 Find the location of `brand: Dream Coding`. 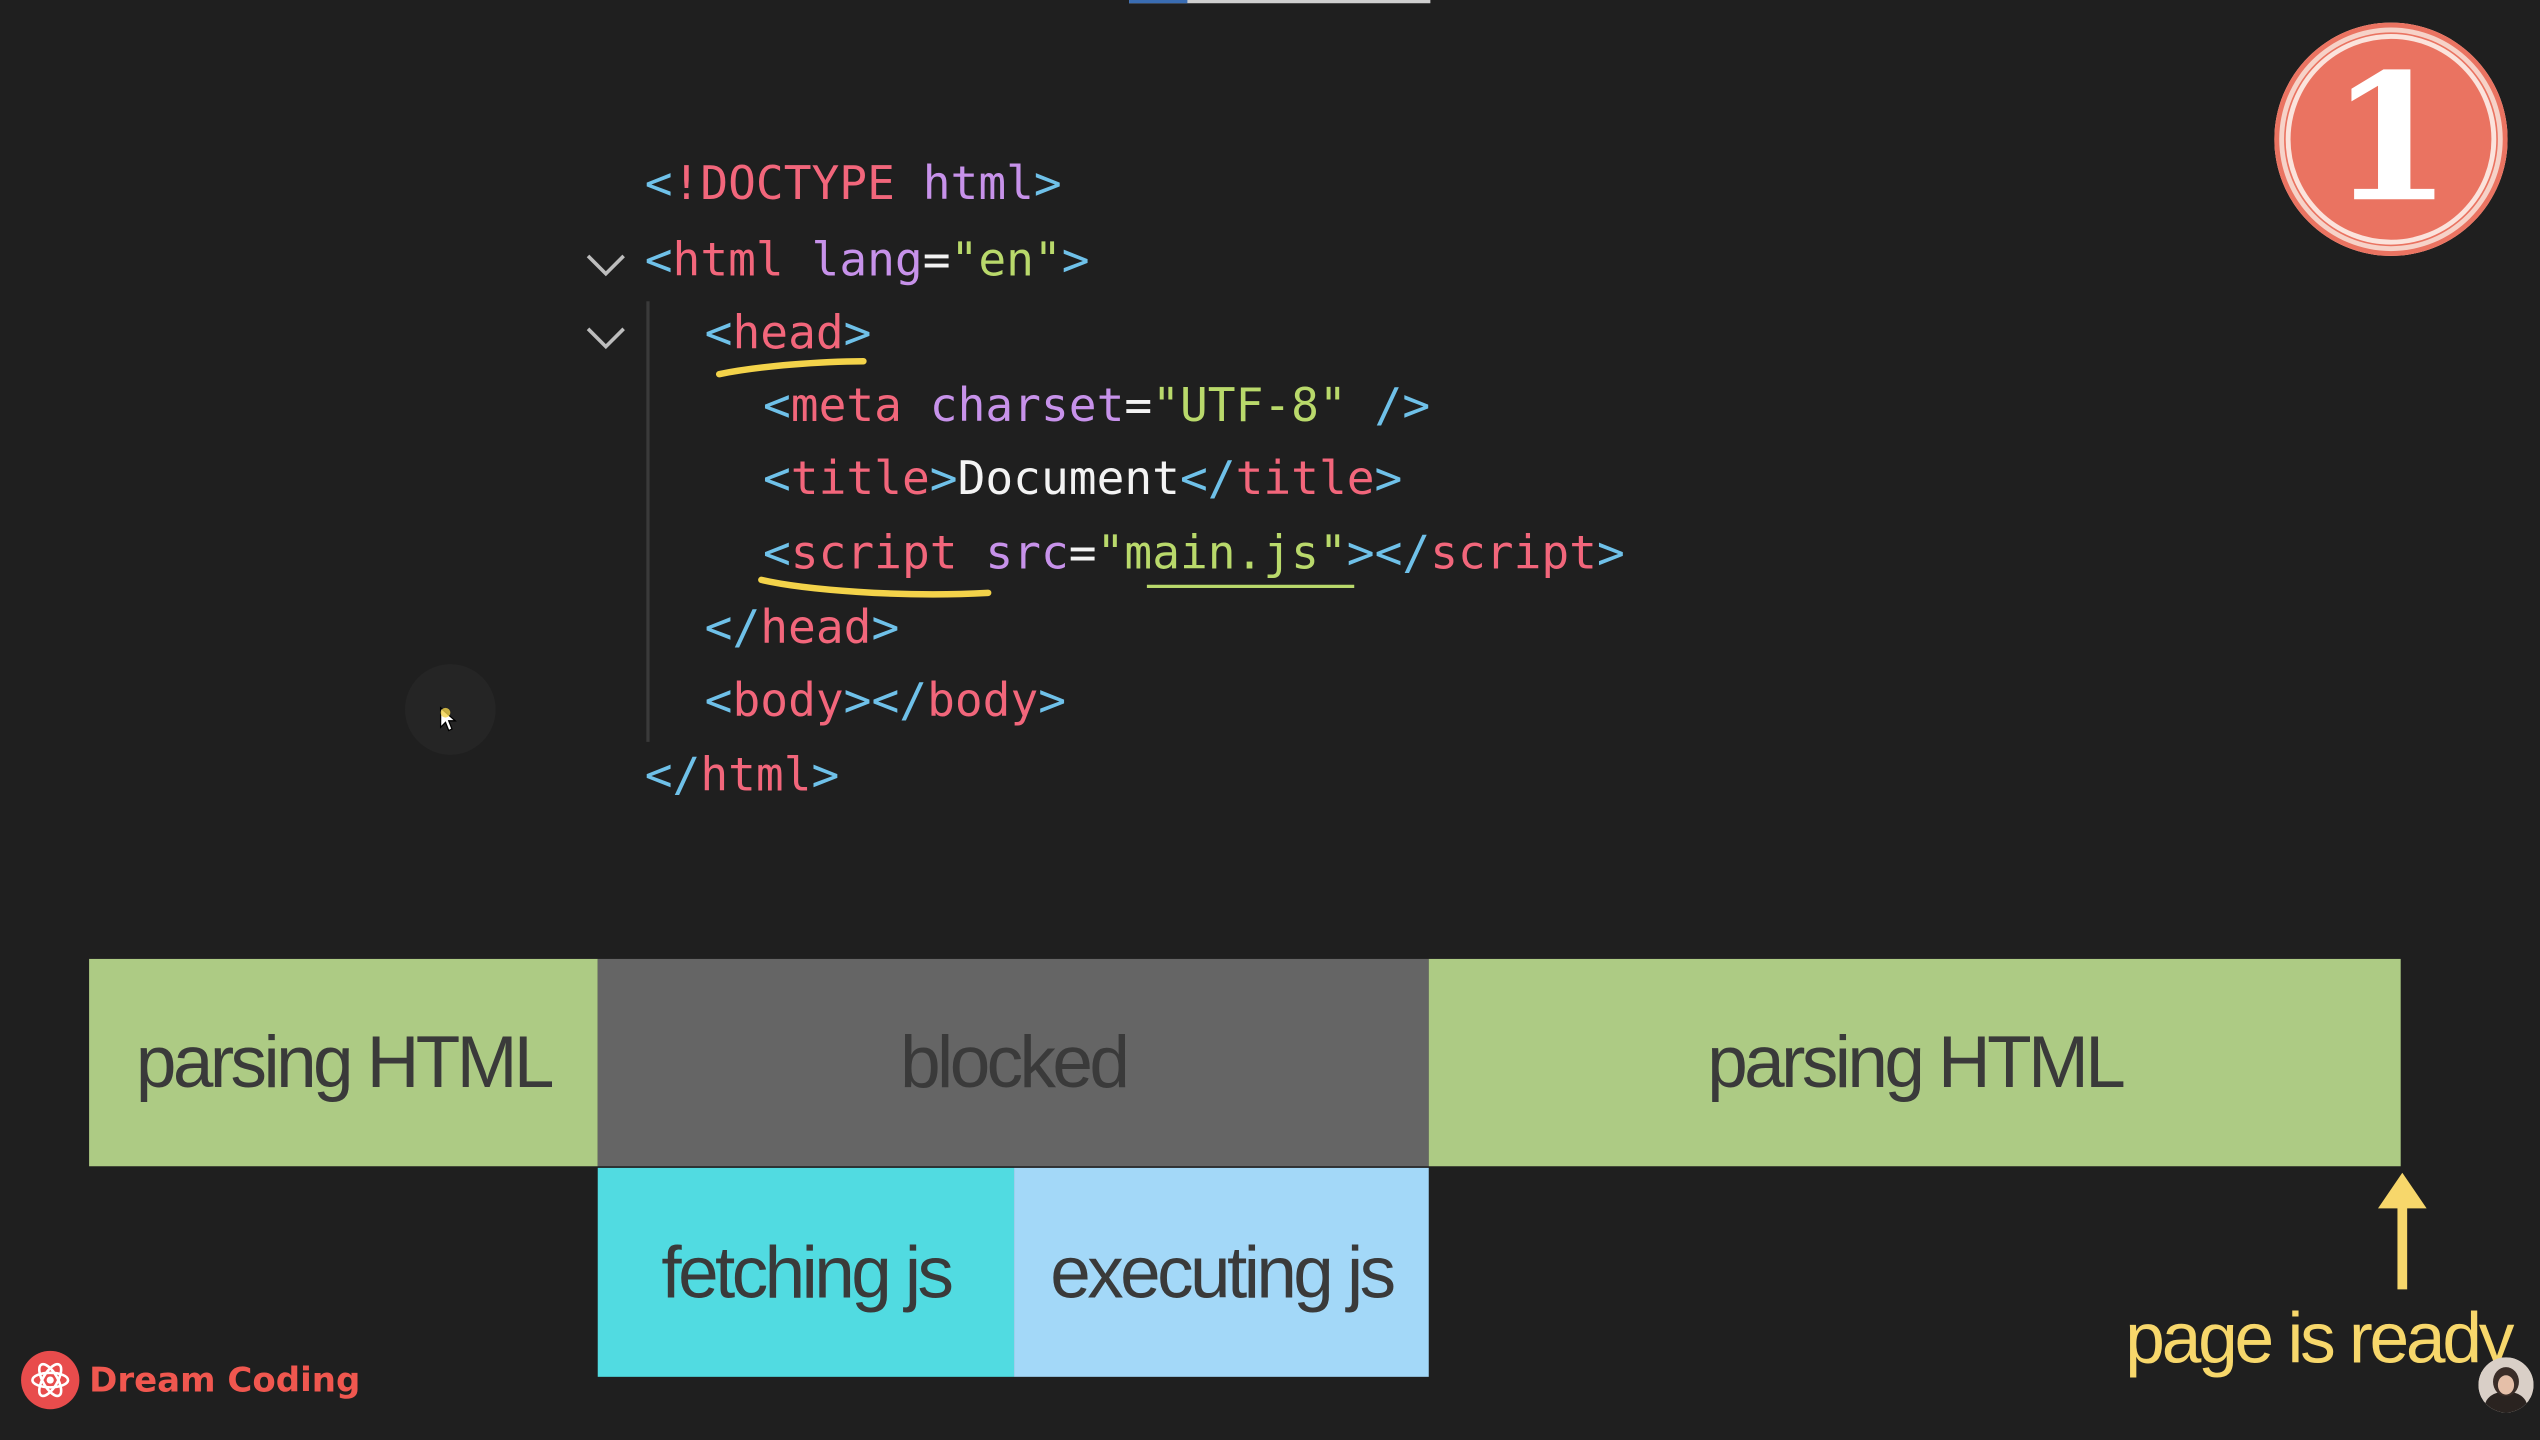

brand: Dream Coding is located at coordinates (191, 1380).